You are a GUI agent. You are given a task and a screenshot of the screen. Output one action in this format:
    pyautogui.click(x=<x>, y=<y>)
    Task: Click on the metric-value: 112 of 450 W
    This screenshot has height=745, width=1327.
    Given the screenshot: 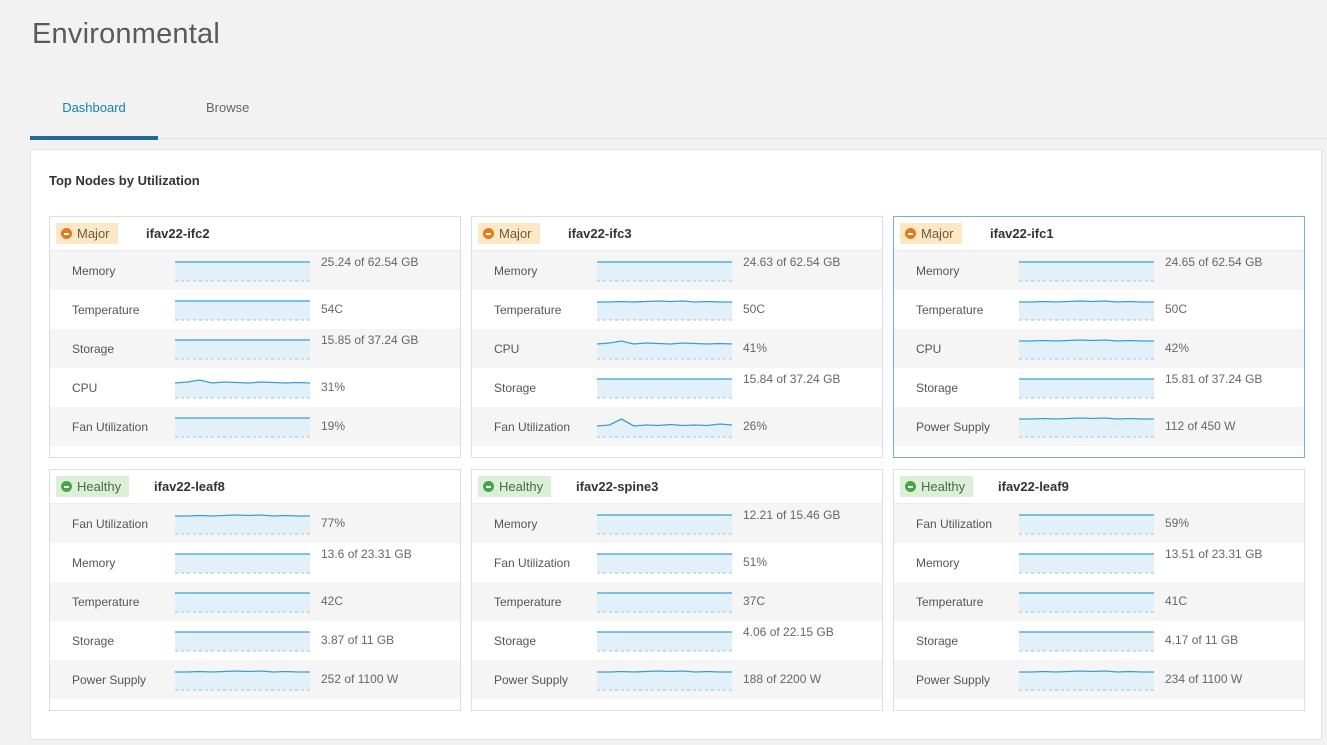 What is the action you would take?
    pyautogui.click(x=1200, y=426)
    